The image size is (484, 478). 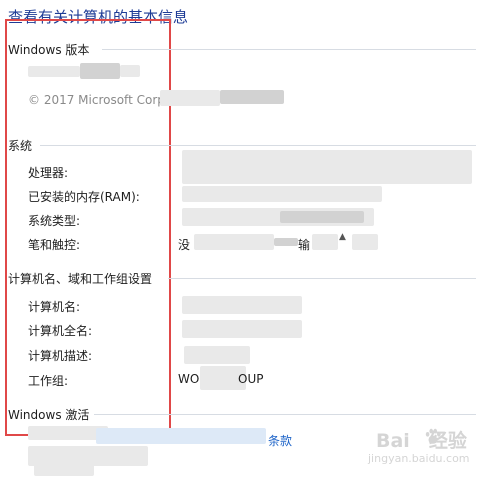 I want to click on label-computer-description: 计算机描述:, so click(x=60, y=356).